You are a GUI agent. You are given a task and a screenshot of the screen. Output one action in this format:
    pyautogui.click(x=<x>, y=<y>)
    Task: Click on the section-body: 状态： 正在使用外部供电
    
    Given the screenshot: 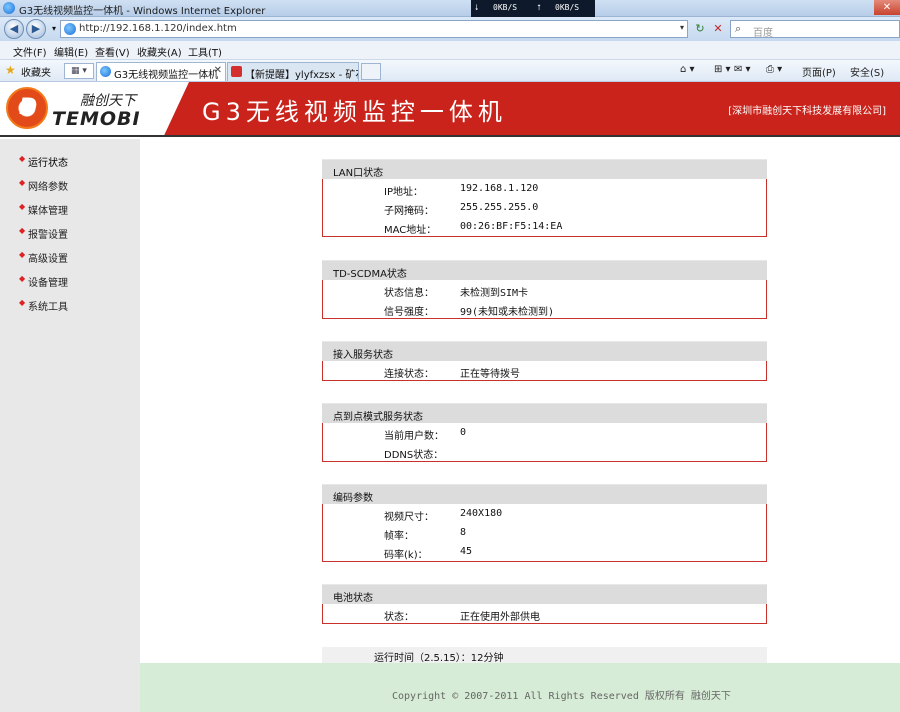 What is the action you would take?
    pyautogui.click(x=544, y=614)
    